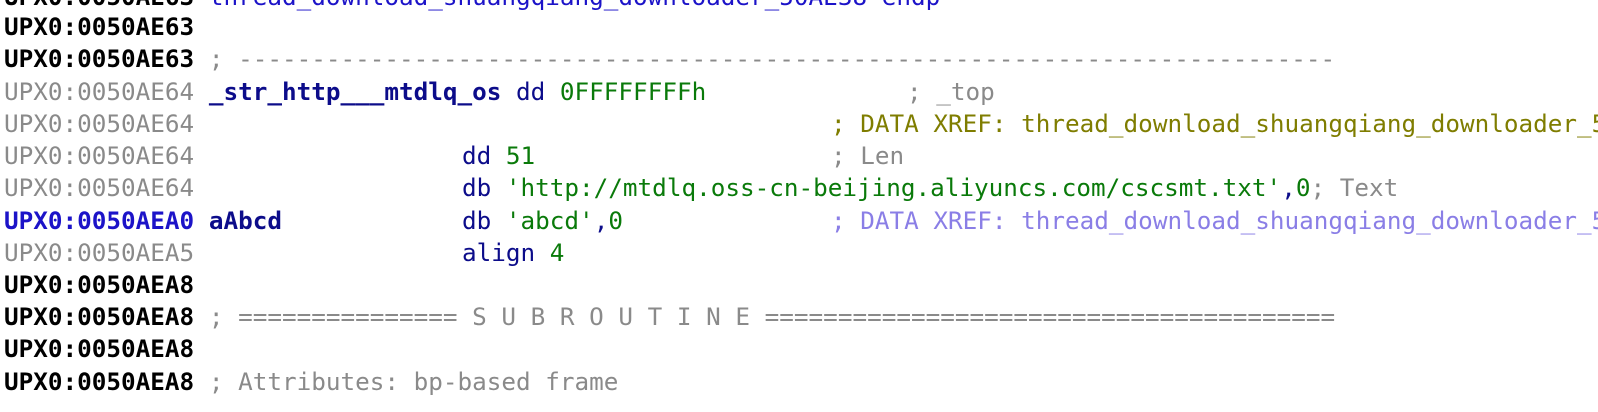  What do you see at coordinates (868, 155) in the screenshot?
I see `line-comment: ; Len` at bounding box center [868, 155].